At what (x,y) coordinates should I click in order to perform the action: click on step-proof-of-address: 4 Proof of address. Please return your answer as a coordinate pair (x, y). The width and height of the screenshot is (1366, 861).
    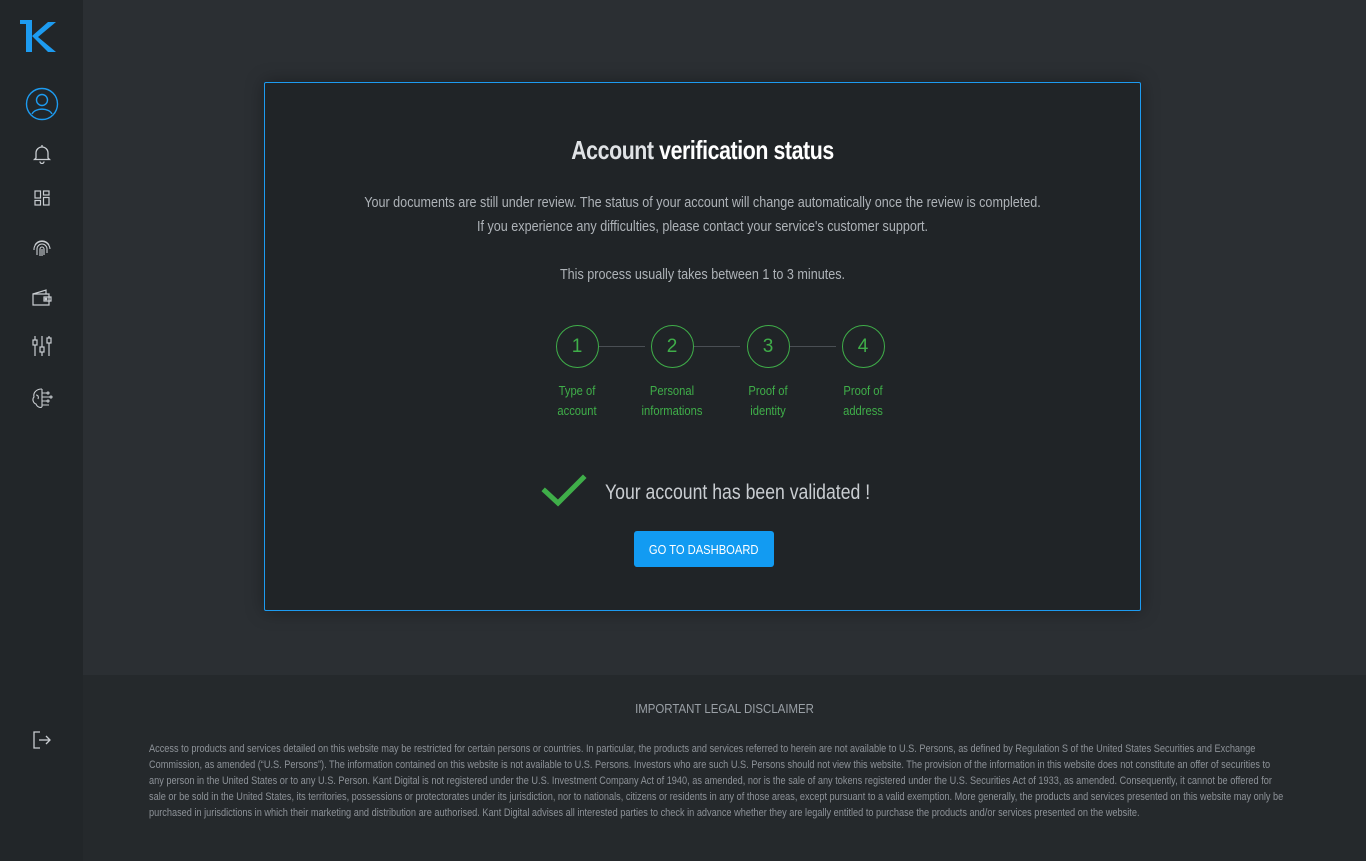
    Looking at the image, I should click on (863, 373).